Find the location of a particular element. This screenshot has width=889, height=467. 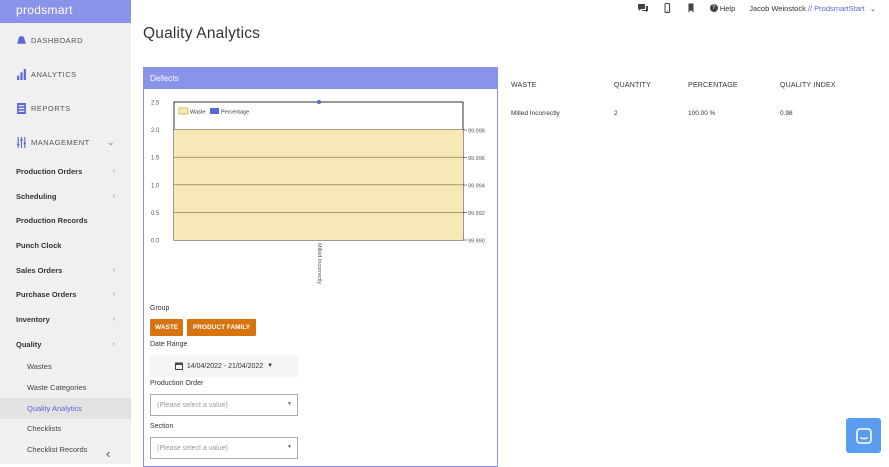

sidebar-item-label: Production Records is located at coordinates (52, 221).